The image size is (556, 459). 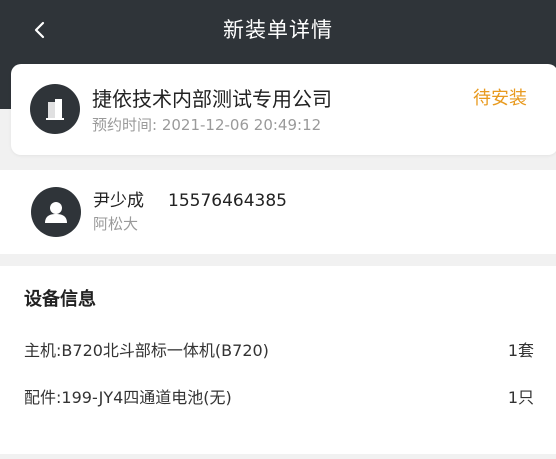 What do you see at coordinates (227, 201) in the screenshot?
I see `contact-phone: 15576464385` at bounding box center [227, 201].